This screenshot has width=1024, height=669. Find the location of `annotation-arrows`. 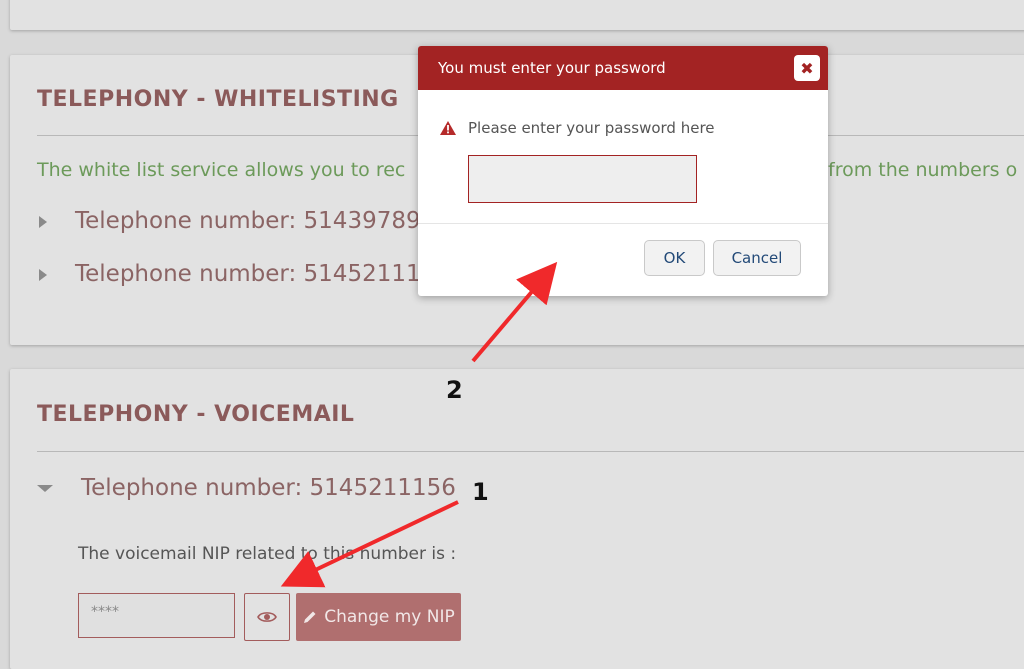

annotation-arrows is located at coordinates (419, 424).